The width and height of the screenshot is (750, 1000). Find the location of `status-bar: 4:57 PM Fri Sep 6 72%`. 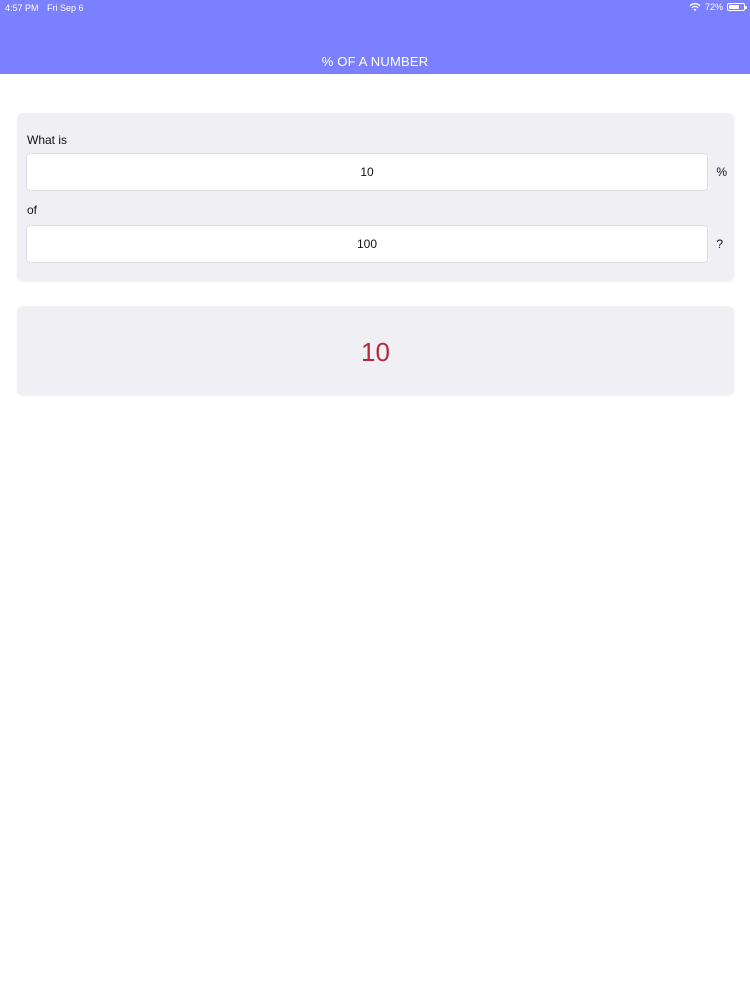

status-bar: 4:57 PM Fri Sep 6 72% is located at coordinates (375, 8).